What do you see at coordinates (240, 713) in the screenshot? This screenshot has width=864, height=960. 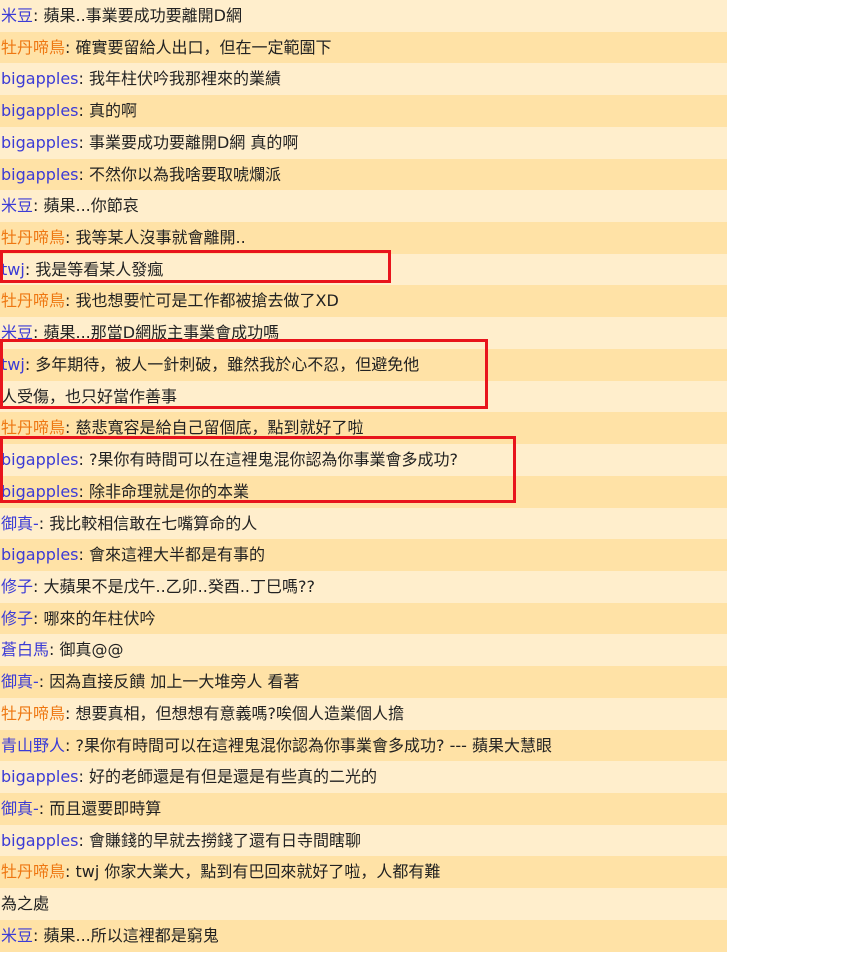 I see `message-text: 想要真相，但想想有意義嗎?唉個人造業個人擔` at bounding box center [240, 713].